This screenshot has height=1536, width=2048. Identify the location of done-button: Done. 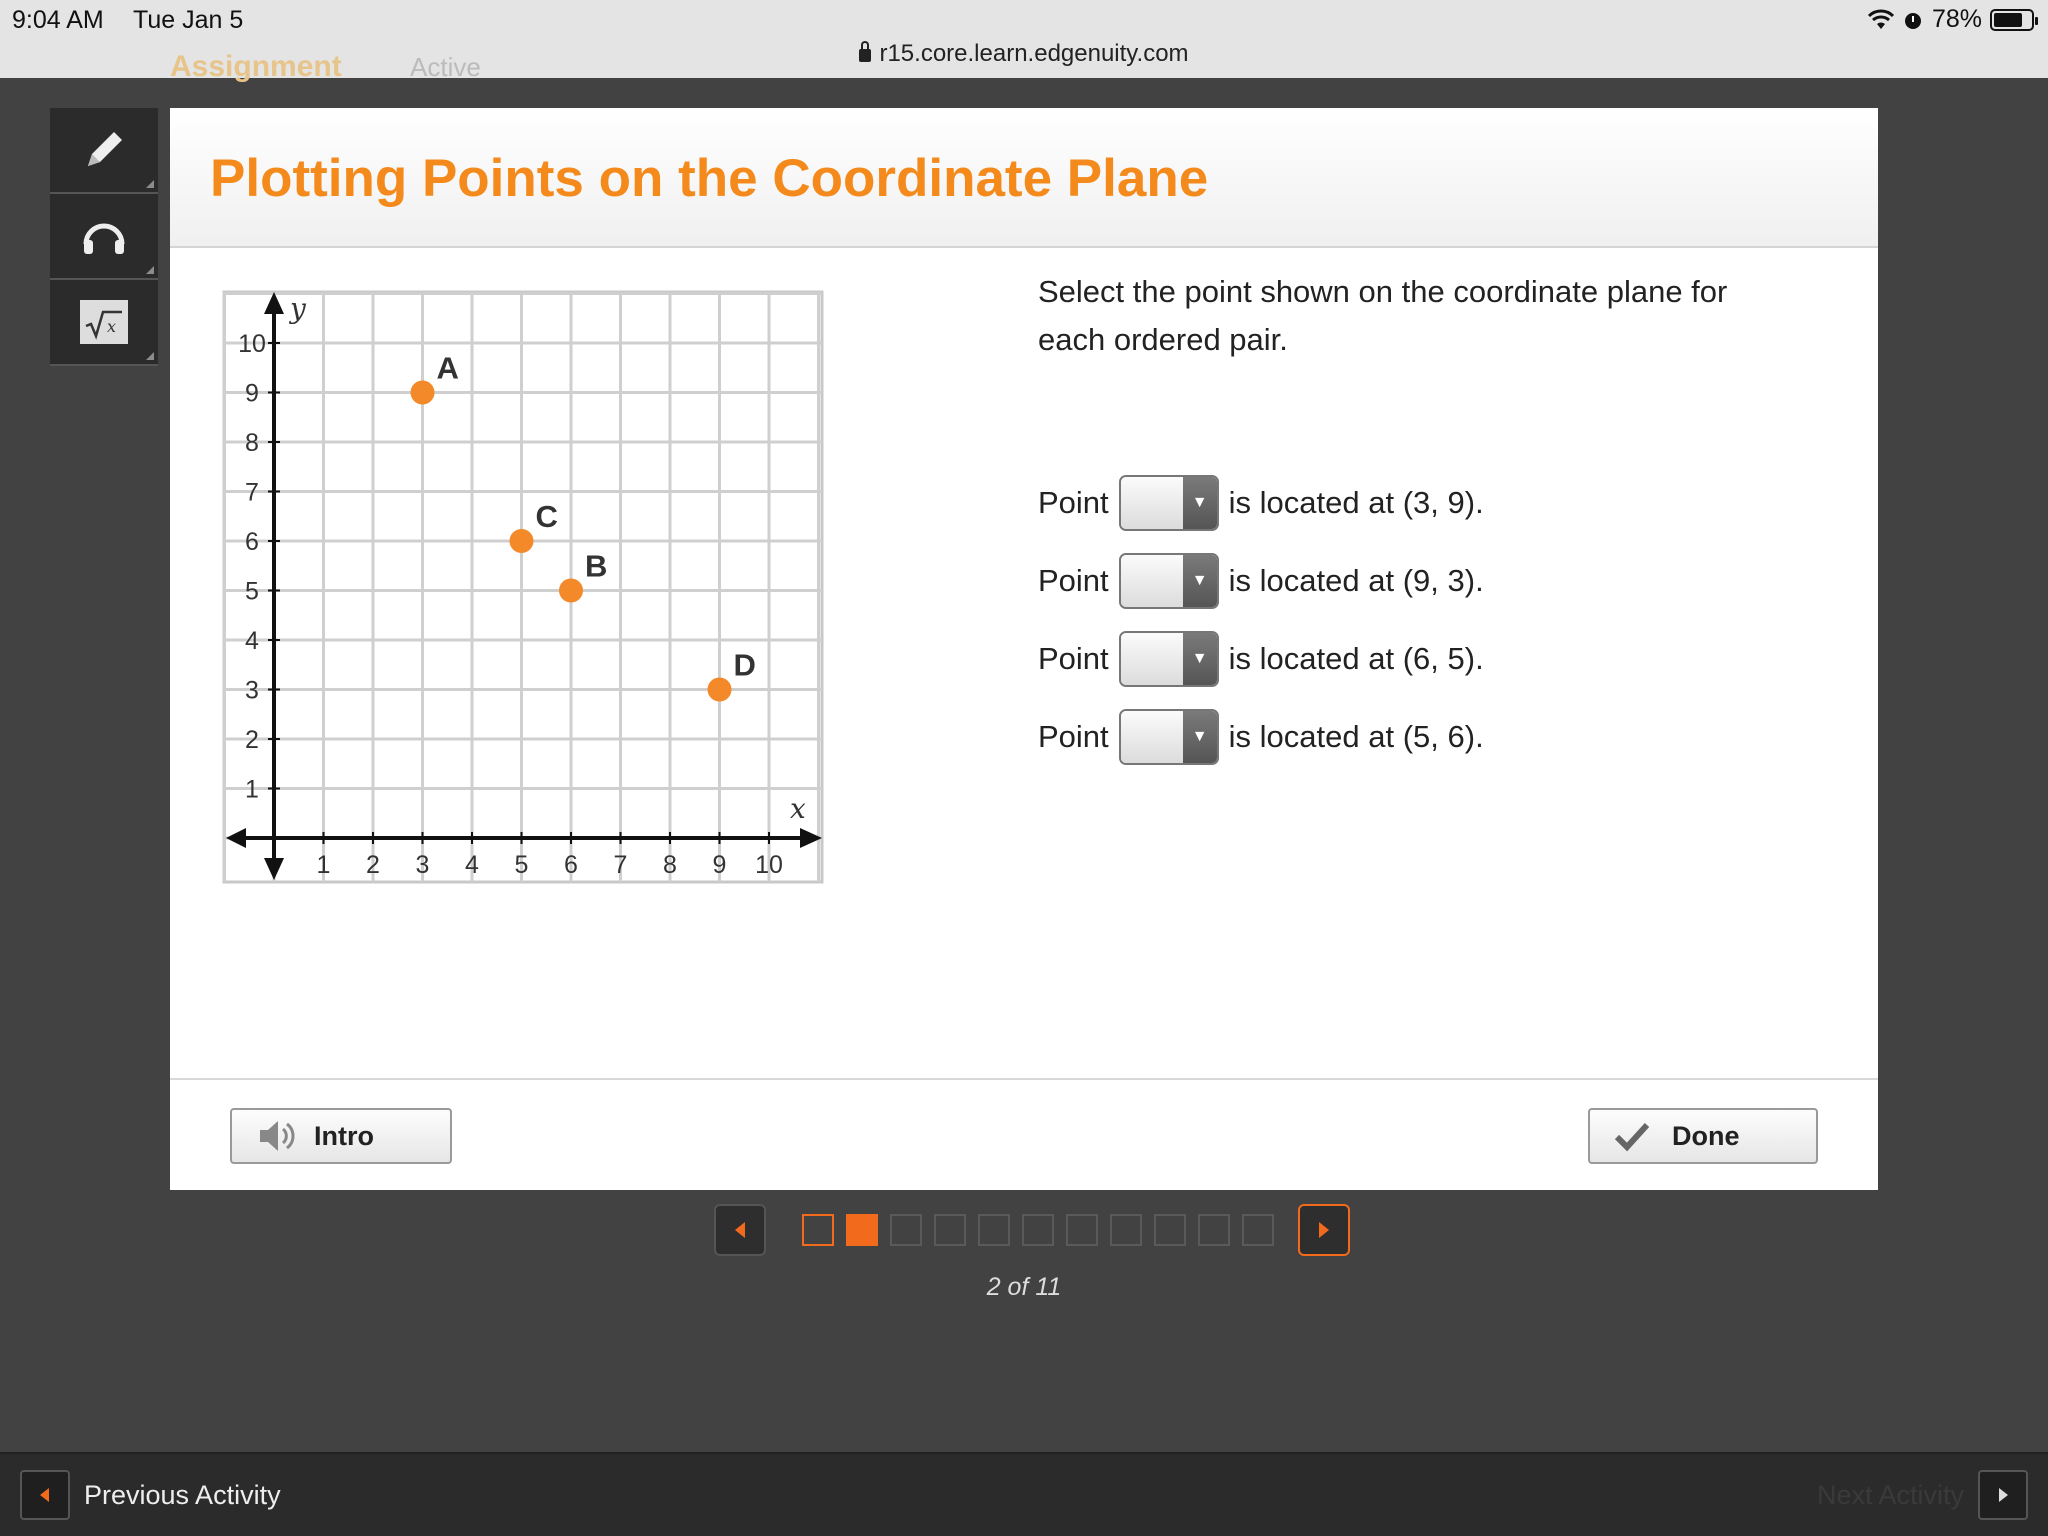
(1703, 1136).